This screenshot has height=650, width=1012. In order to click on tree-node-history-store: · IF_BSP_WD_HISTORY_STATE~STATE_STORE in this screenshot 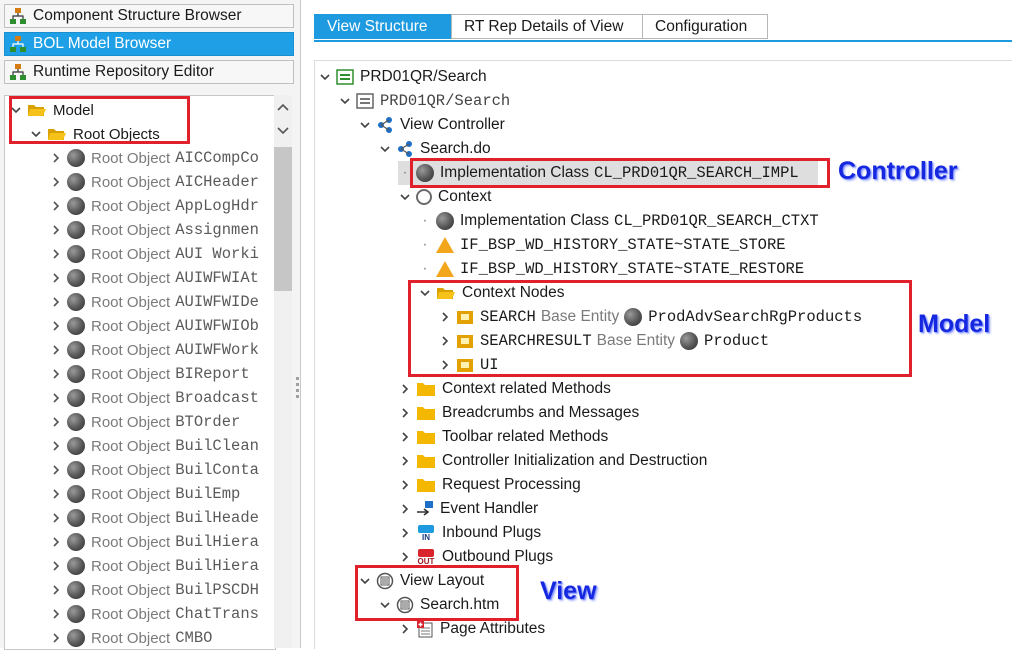, I will do `click(601, 245)`.